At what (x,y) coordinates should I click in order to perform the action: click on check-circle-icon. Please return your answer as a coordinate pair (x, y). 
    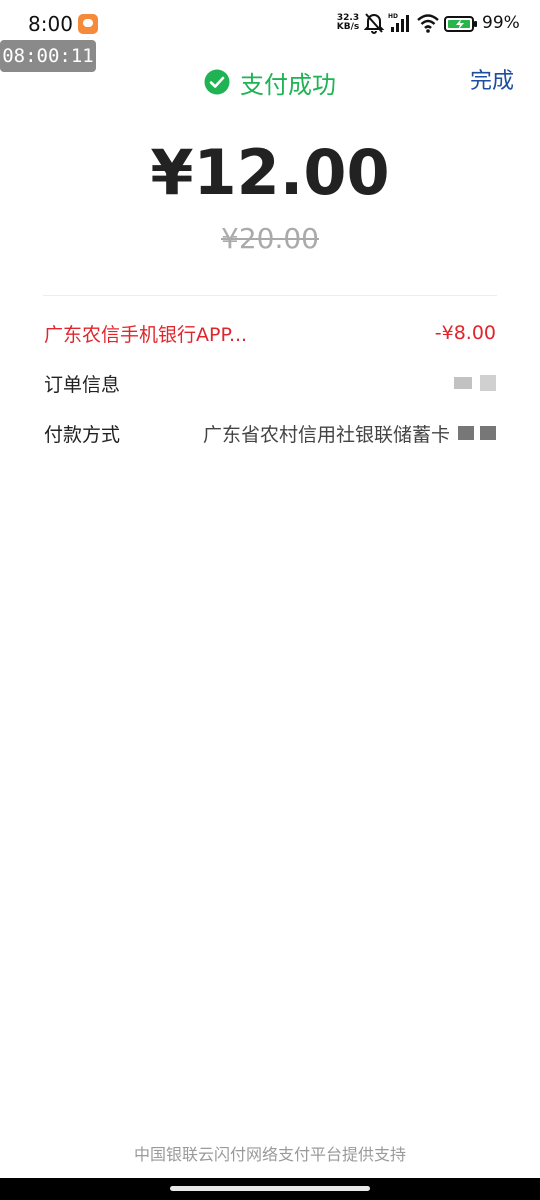
    Looking at the image, I should click on (217, 82).